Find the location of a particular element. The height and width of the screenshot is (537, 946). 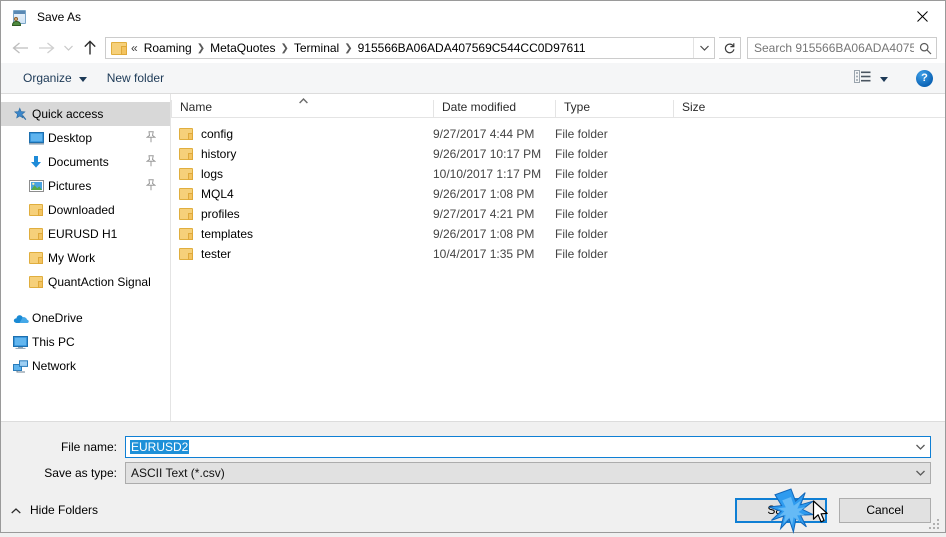

breadcrumb-item-instance: 915566BA06ADA407569C544CC0D97611 is located at coordinates (472, 48).